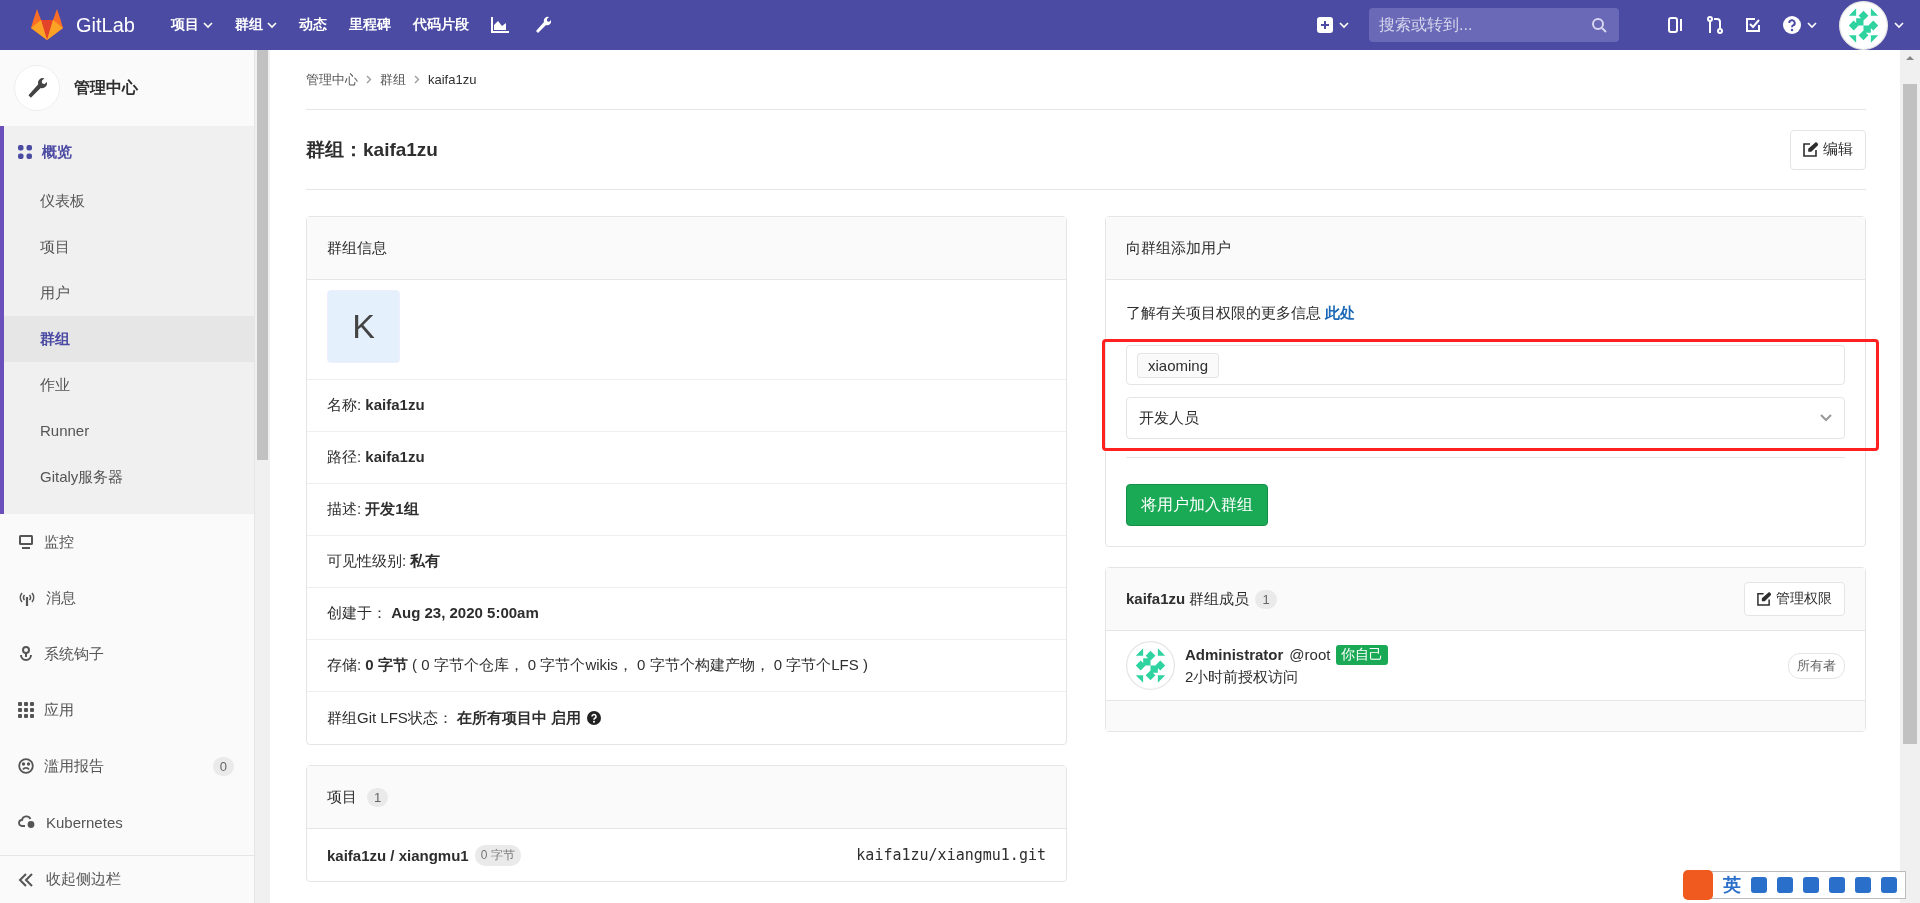 The height and width of the screenshot is (903, 1920). I want to click on sidebar-subitem: Runner, so click(129, 431).